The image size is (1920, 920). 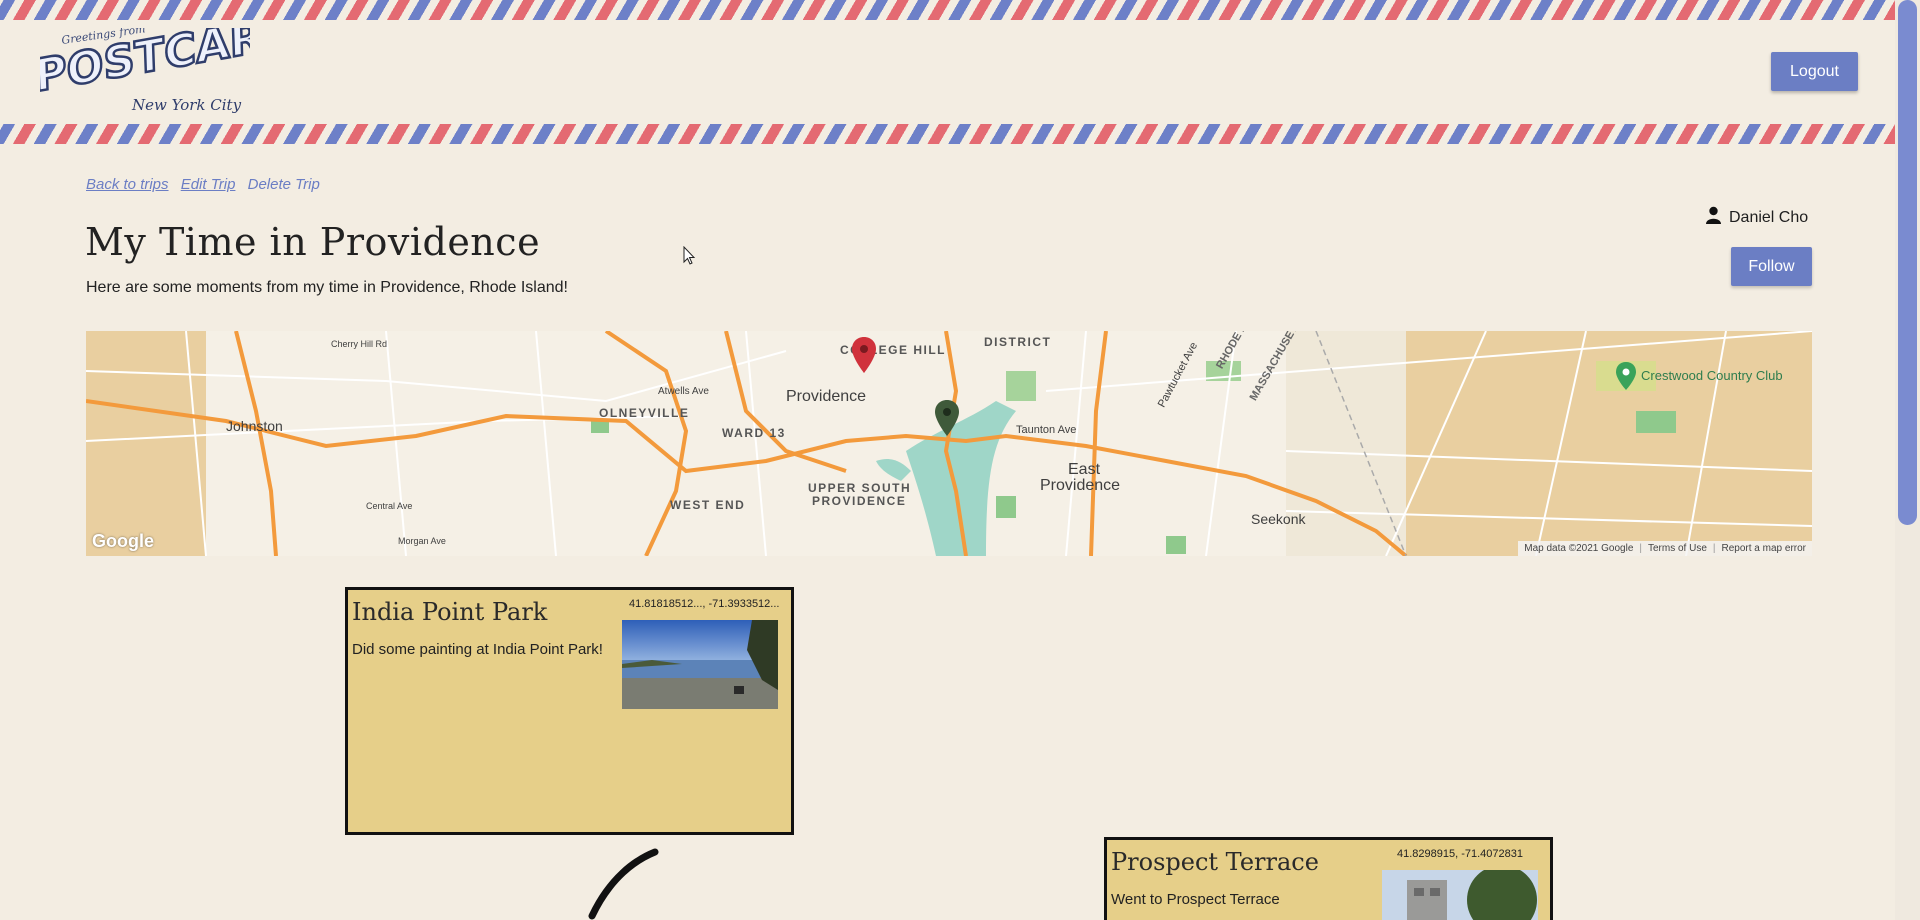 I want to click on postcard-text: Went to Prospect Terrace, so click(x=1195, y=899).